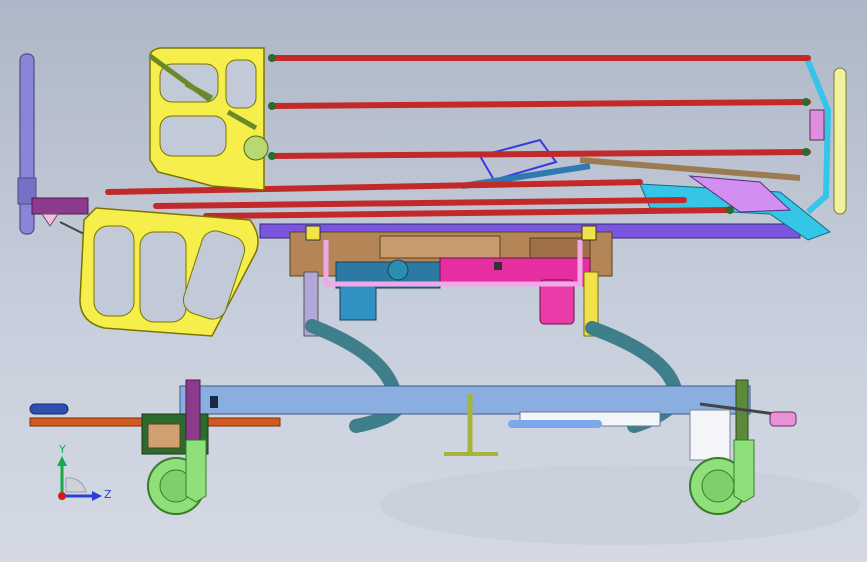  What do you see at coordinates (620, 505) in the screenshot?
I see `floor-shadow` at bounding box center [620, 505].